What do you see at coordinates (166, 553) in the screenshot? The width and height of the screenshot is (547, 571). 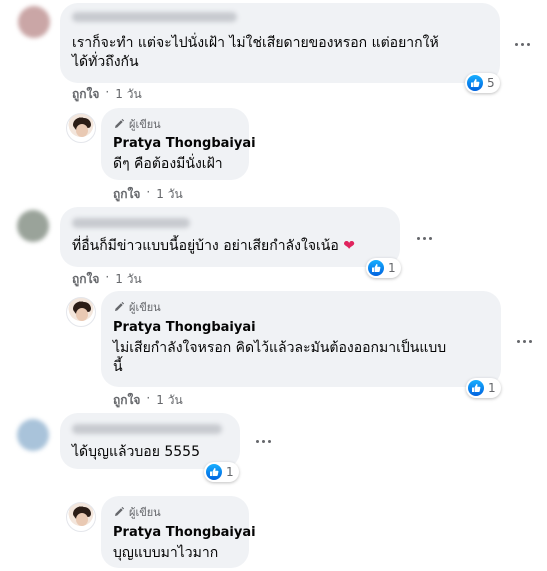 I see `reply-text: บุญแบบมาไวมาก` at bounding box center [166, 553].